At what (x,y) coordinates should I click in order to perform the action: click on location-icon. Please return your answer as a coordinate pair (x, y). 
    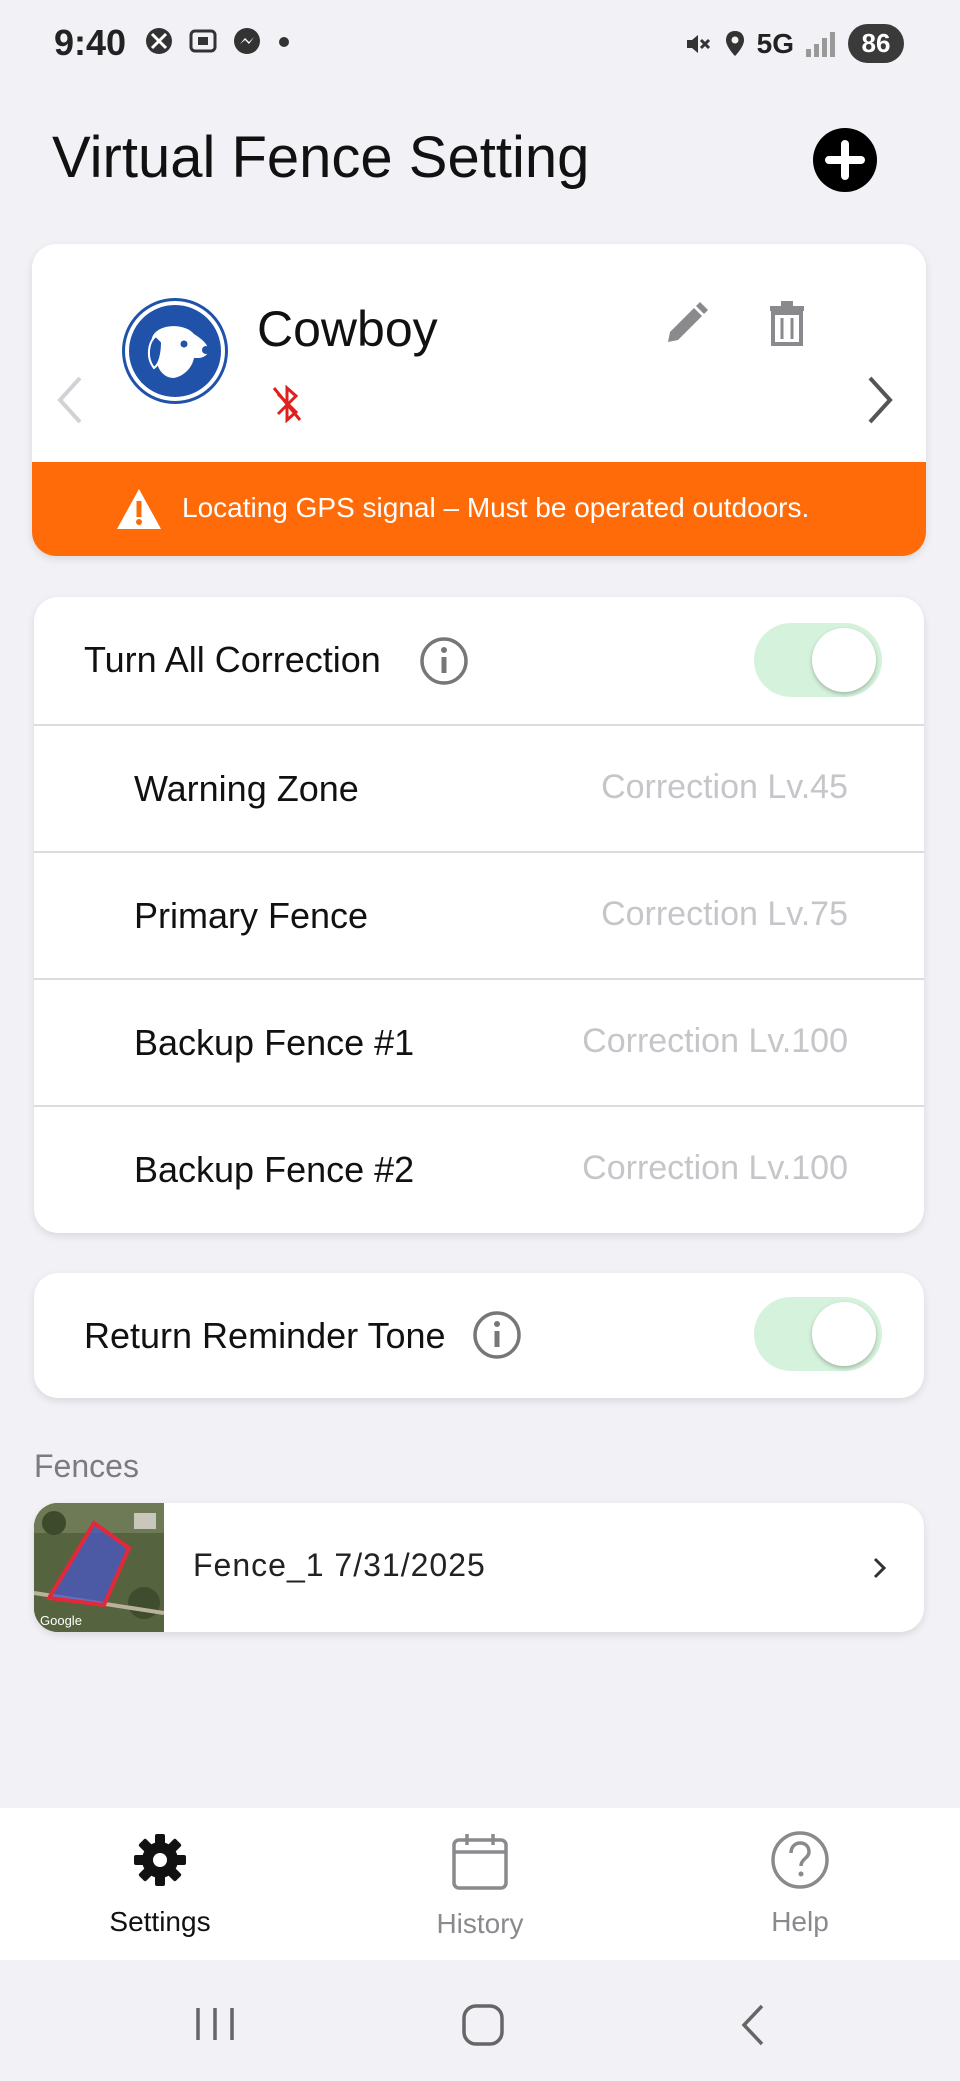
    Looking at the image, I should click on (734, 43).